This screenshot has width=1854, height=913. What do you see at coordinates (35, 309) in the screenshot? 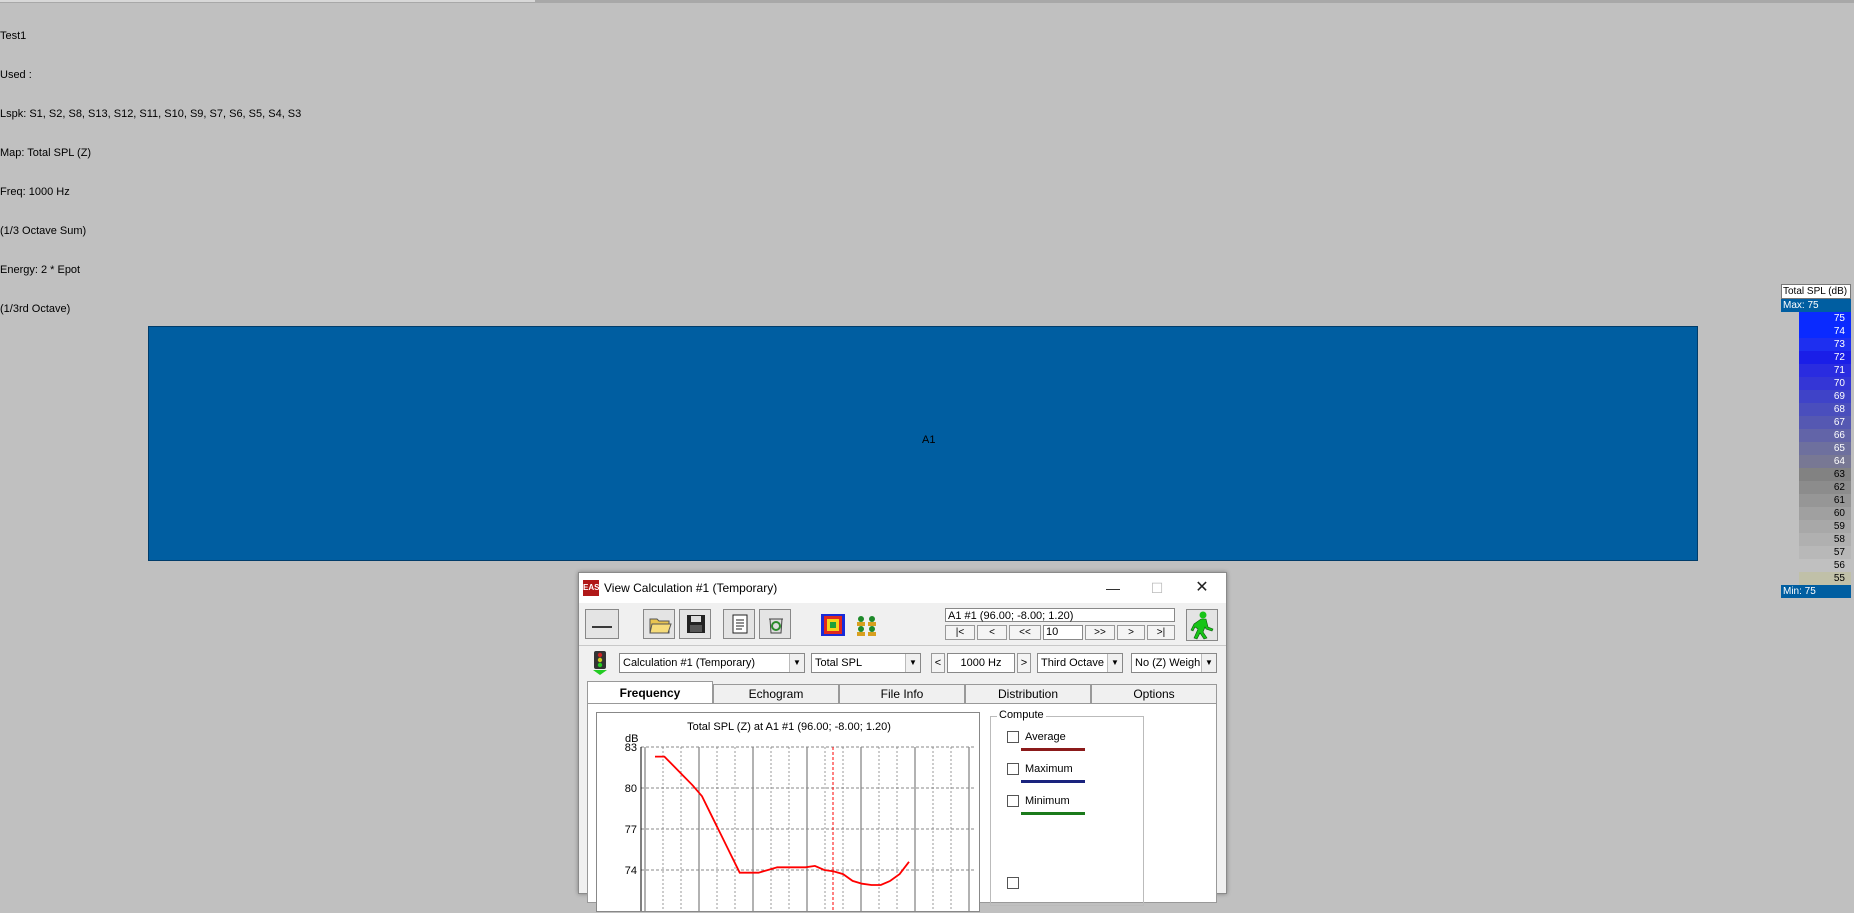
I see `info-line-octave: (1/3rd Octave)` at bounding box center [35, 309].